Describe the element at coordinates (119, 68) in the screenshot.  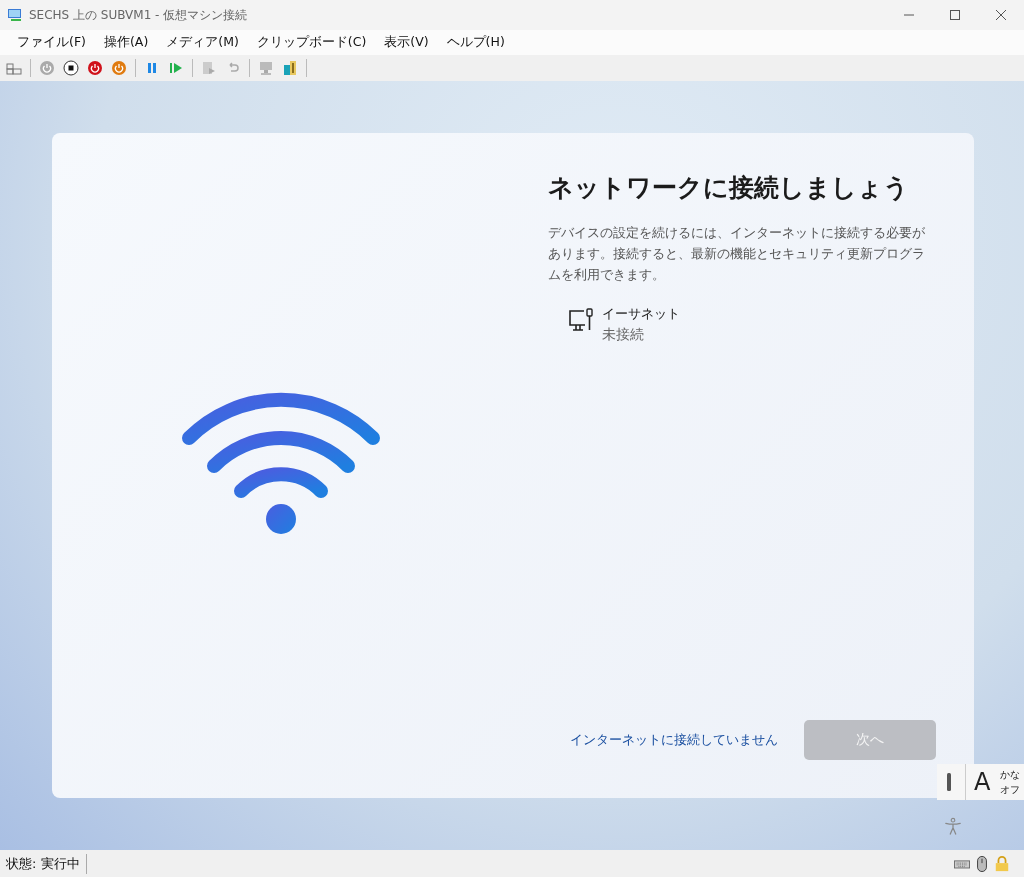
I see `power-icon` at that location.